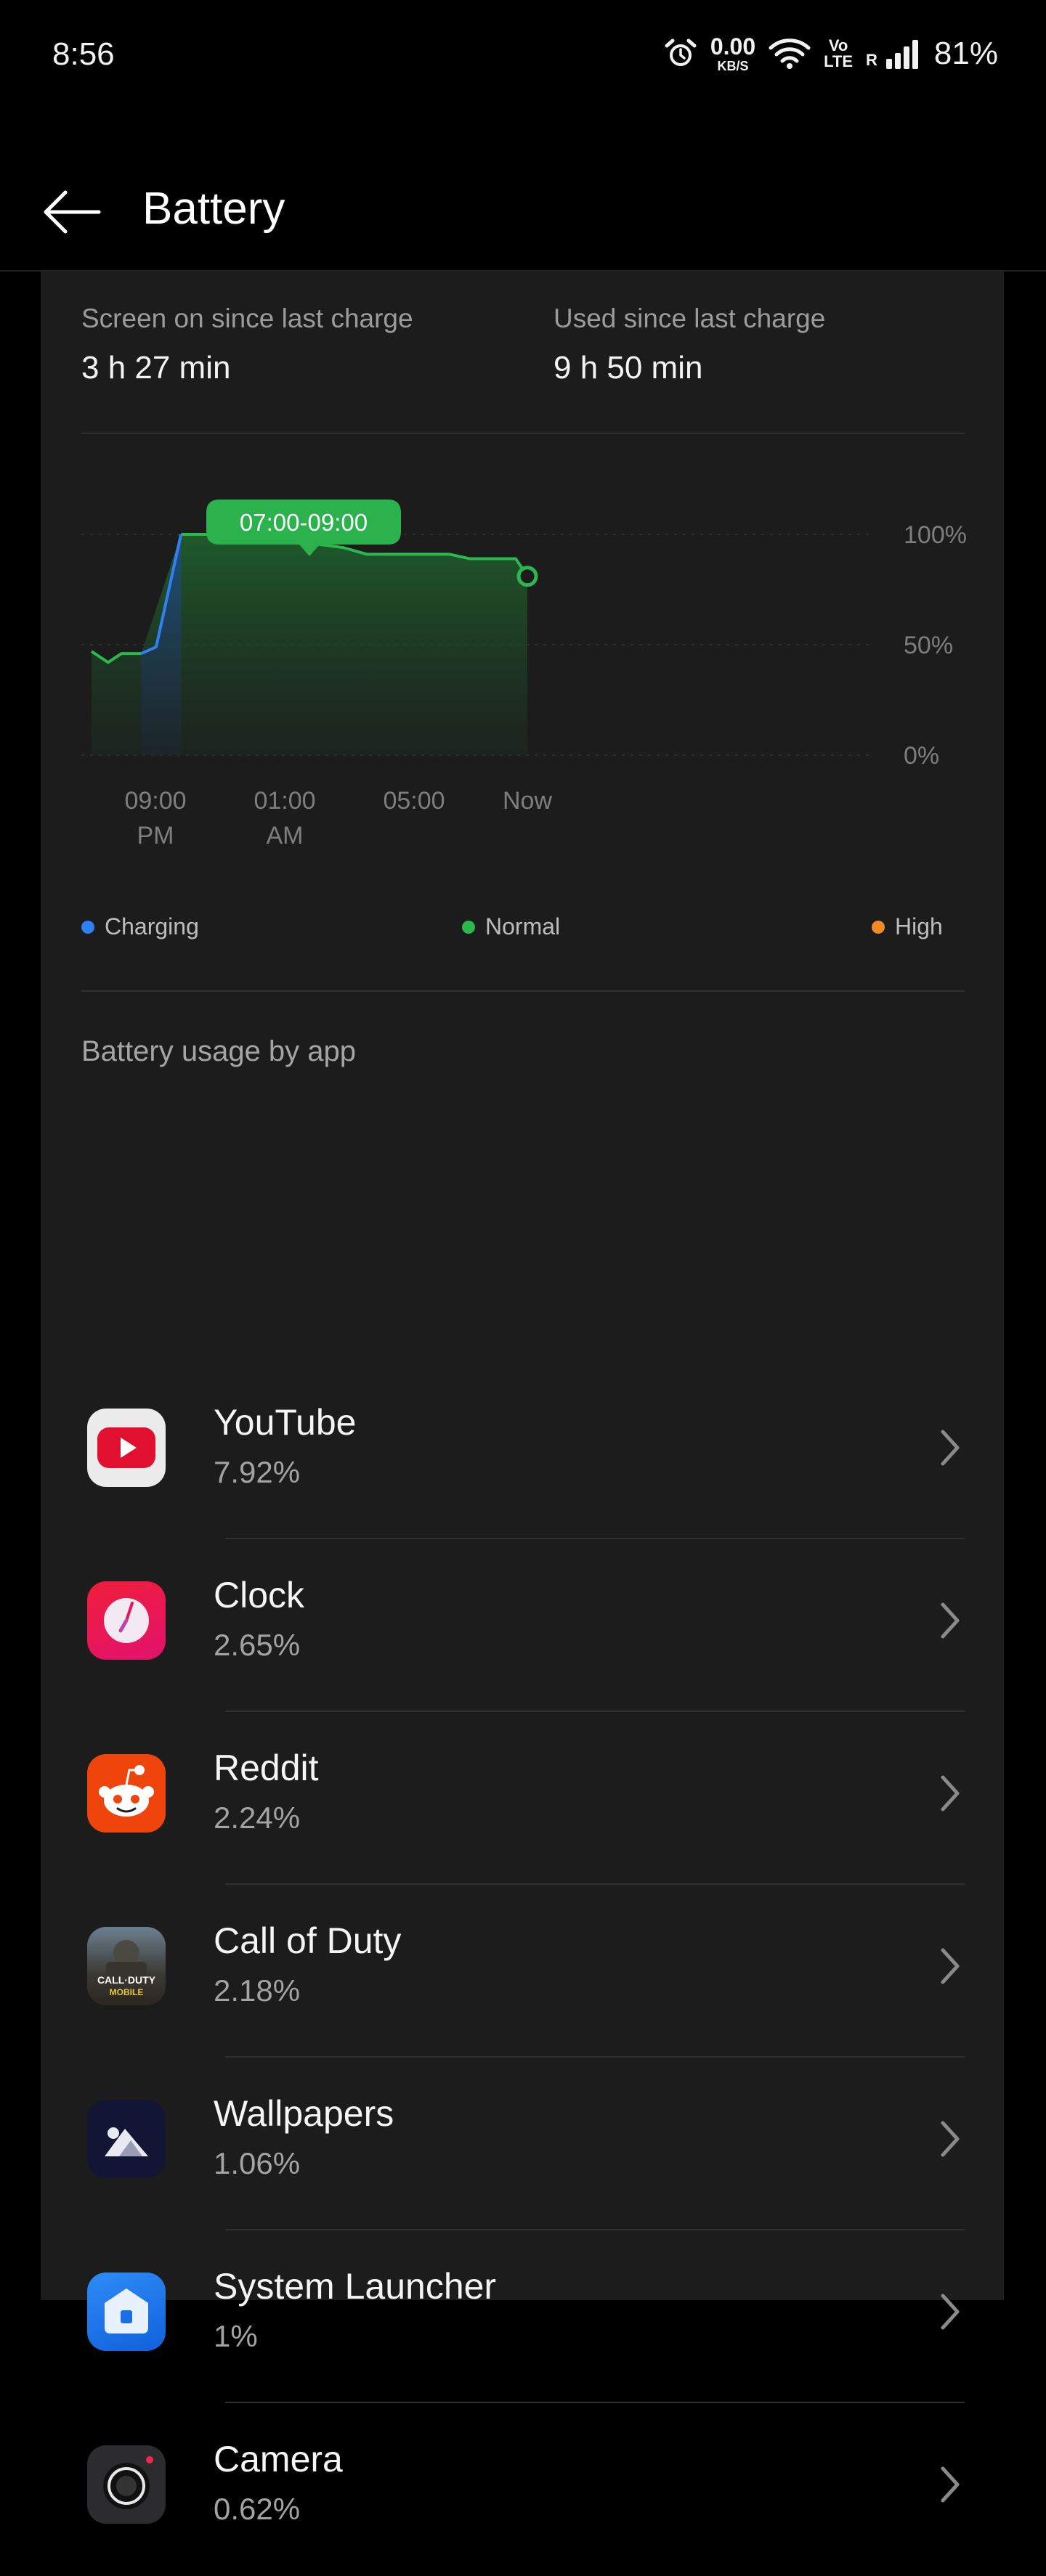 Image resolution: width=1046 pixels, height=2576 pixels. I want to click on app-name: Clock, so click(259, 1595).